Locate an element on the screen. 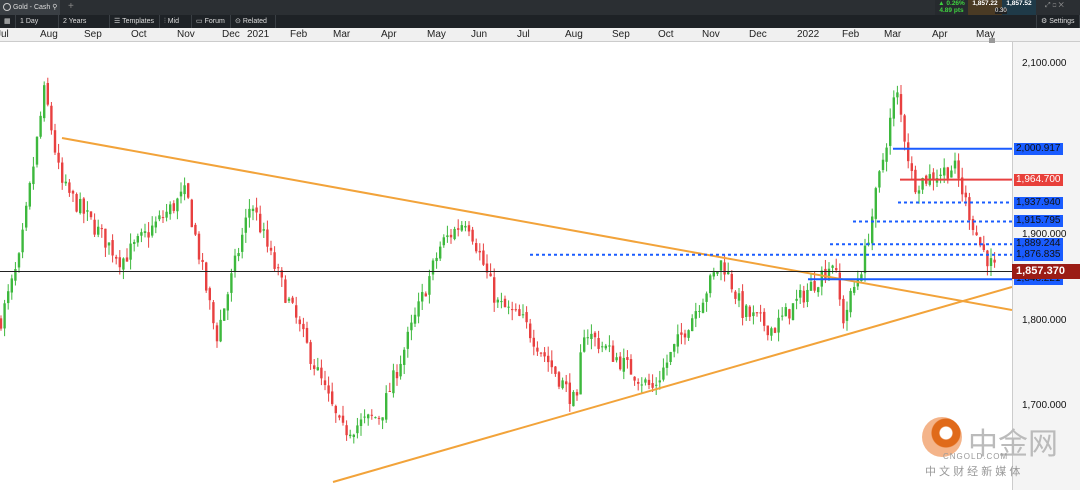 The height and width of the screenshot is (490, 1080). time-axis-label: Aug is located at coordinates (49, 34).